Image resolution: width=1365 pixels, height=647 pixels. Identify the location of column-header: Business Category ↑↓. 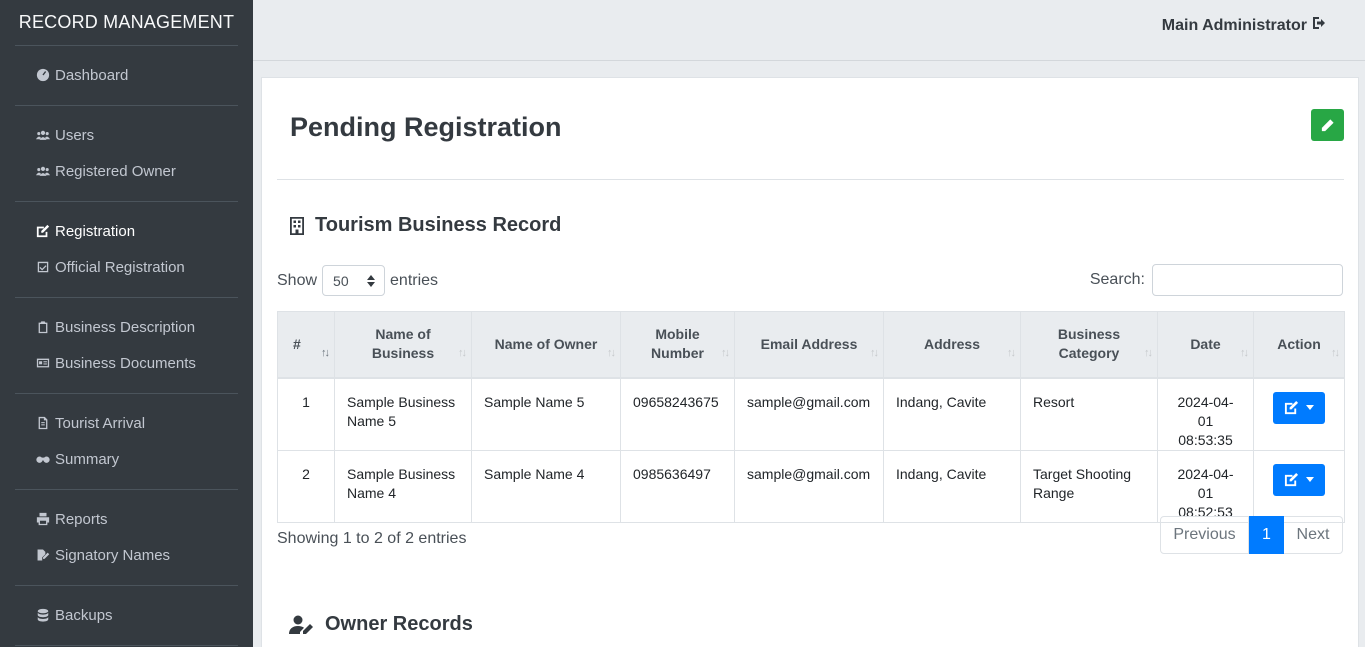
(1089, 345).